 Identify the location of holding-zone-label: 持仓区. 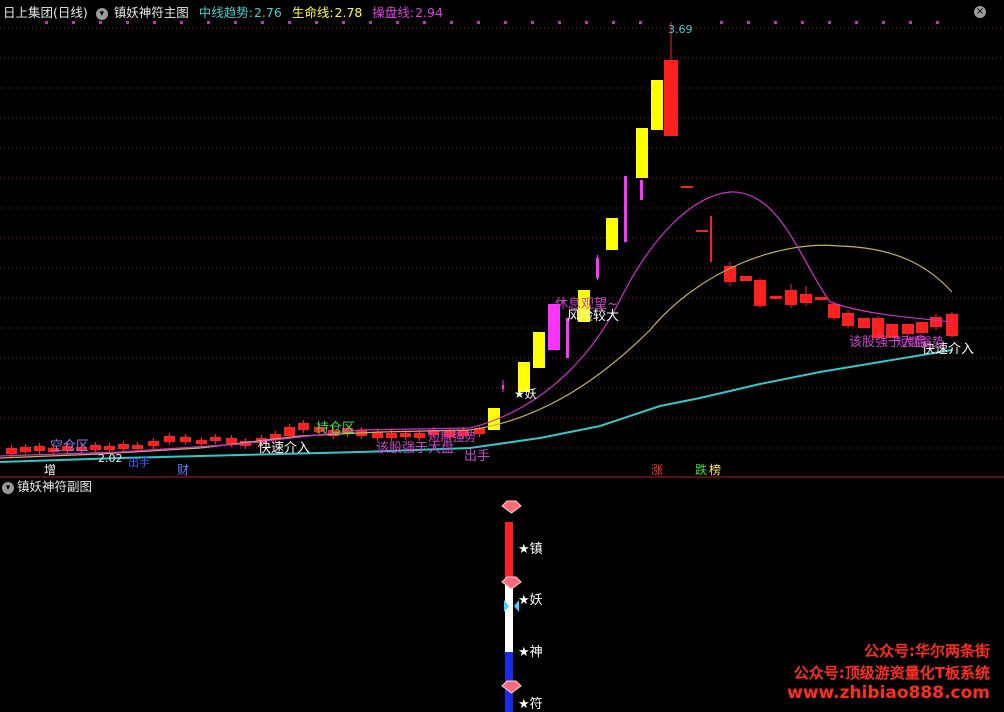
(335, 428).